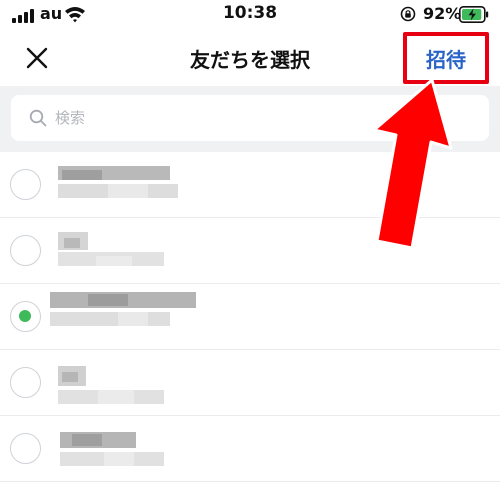 The width and height of the screenshot is (500, 493). I want to click on status-bar: au 10:38 92%, so click(250, 15).